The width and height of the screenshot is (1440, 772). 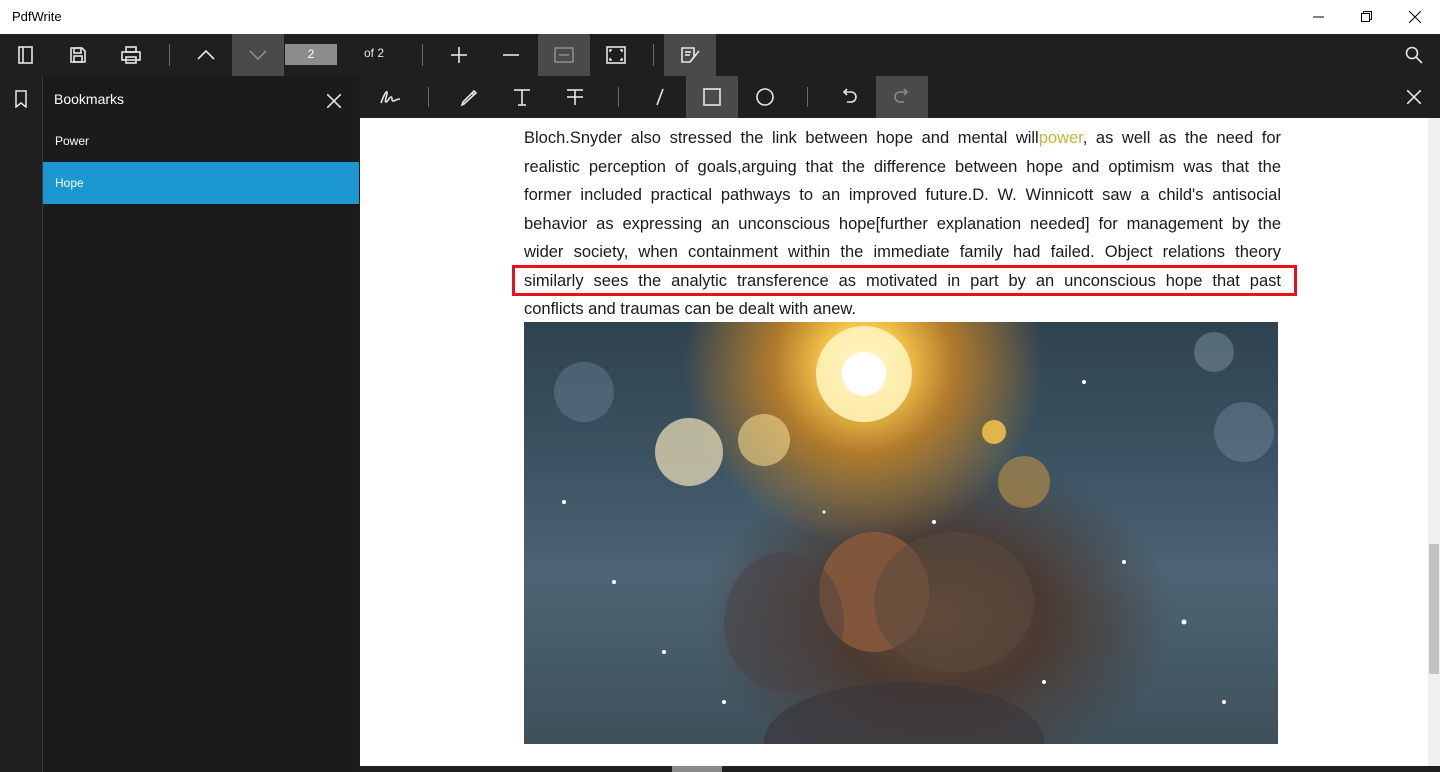 I want to click on sidebar-toggle-button, so click(x=26, y=55).